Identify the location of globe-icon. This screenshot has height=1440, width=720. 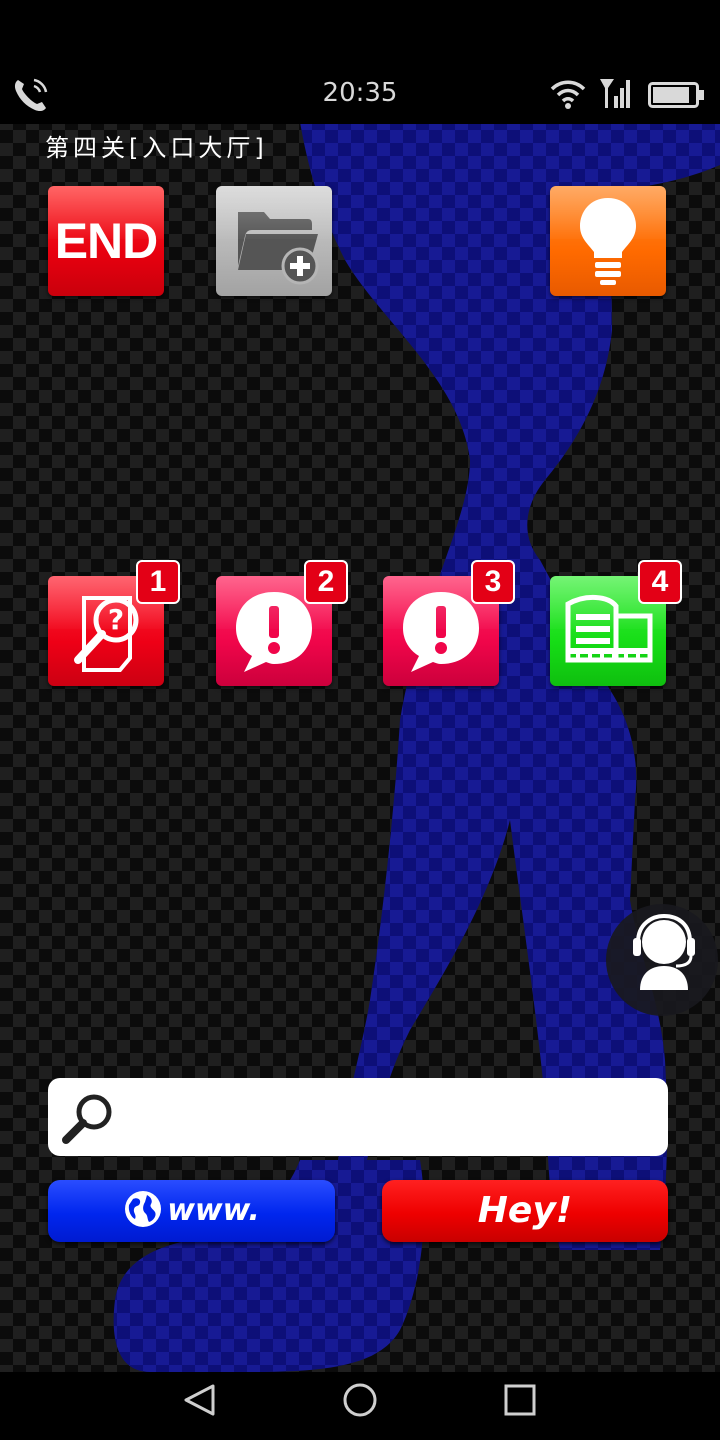
(143, 1208).